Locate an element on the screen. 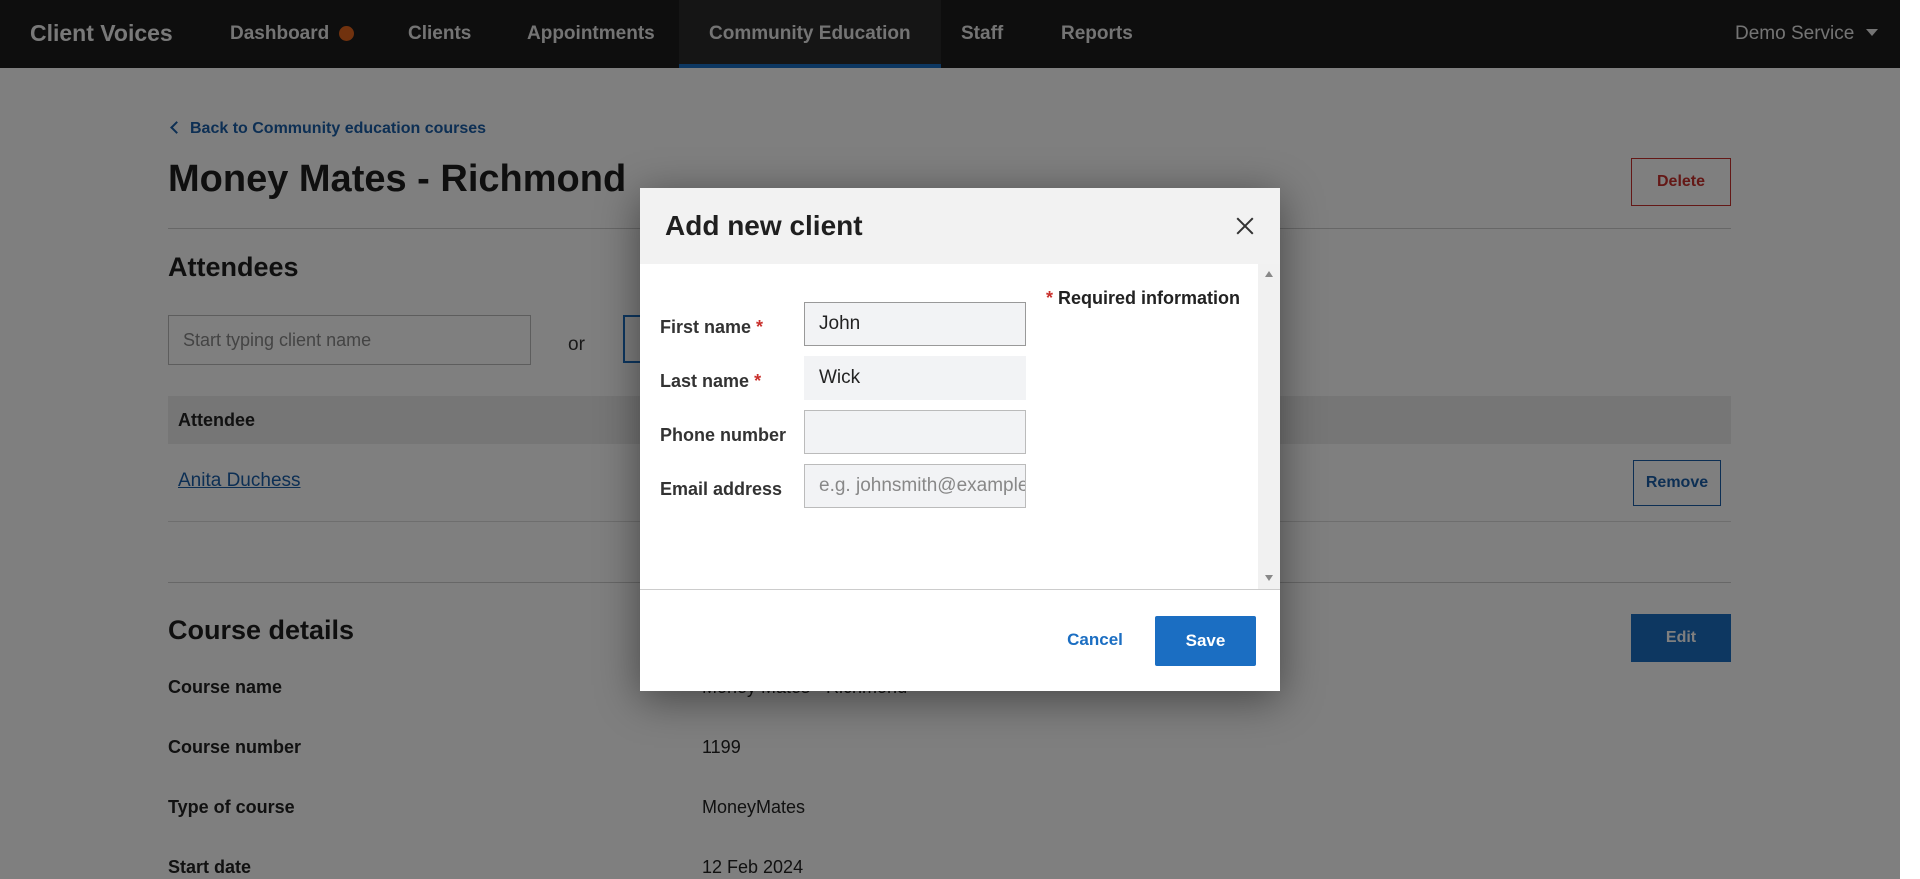  required-note-text: Required information is located at coordinates (1148, 298).